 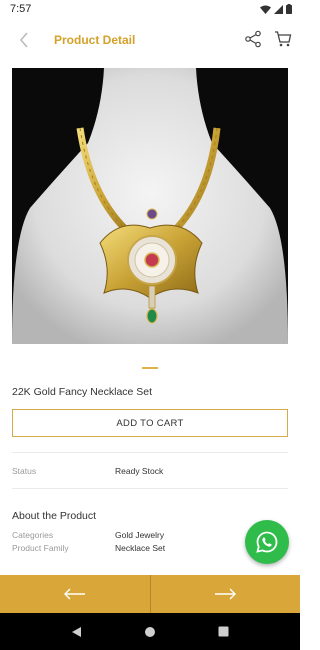 What do you see at coordinates (150, 368) in the screenshot?
I see `image-page-indicator` at bounding box center [150, 368].